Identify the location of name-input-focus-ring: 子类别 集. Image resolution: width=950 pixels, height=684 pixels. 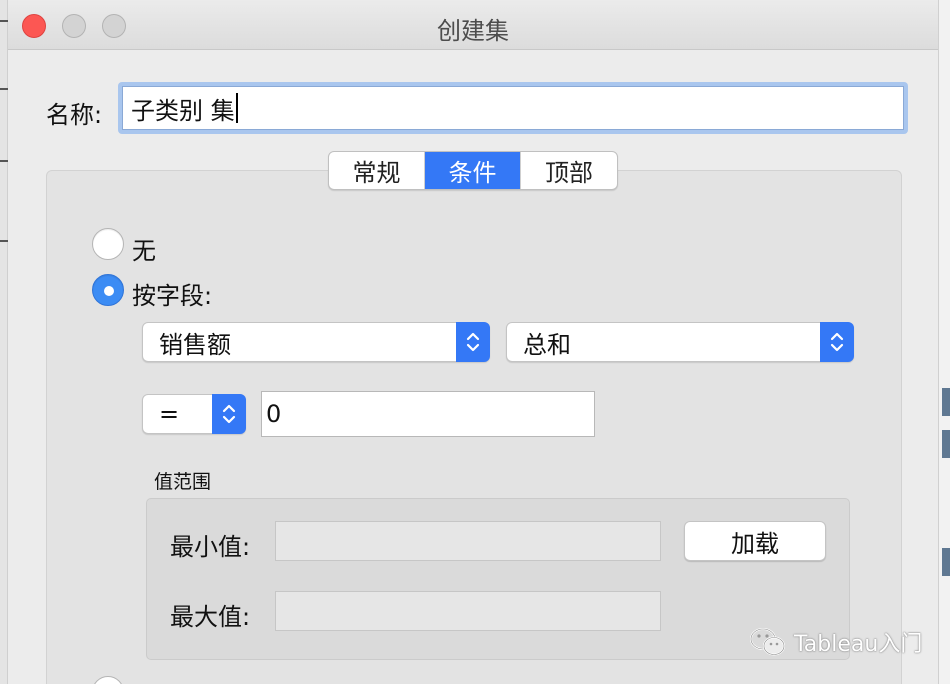
(513, 108).